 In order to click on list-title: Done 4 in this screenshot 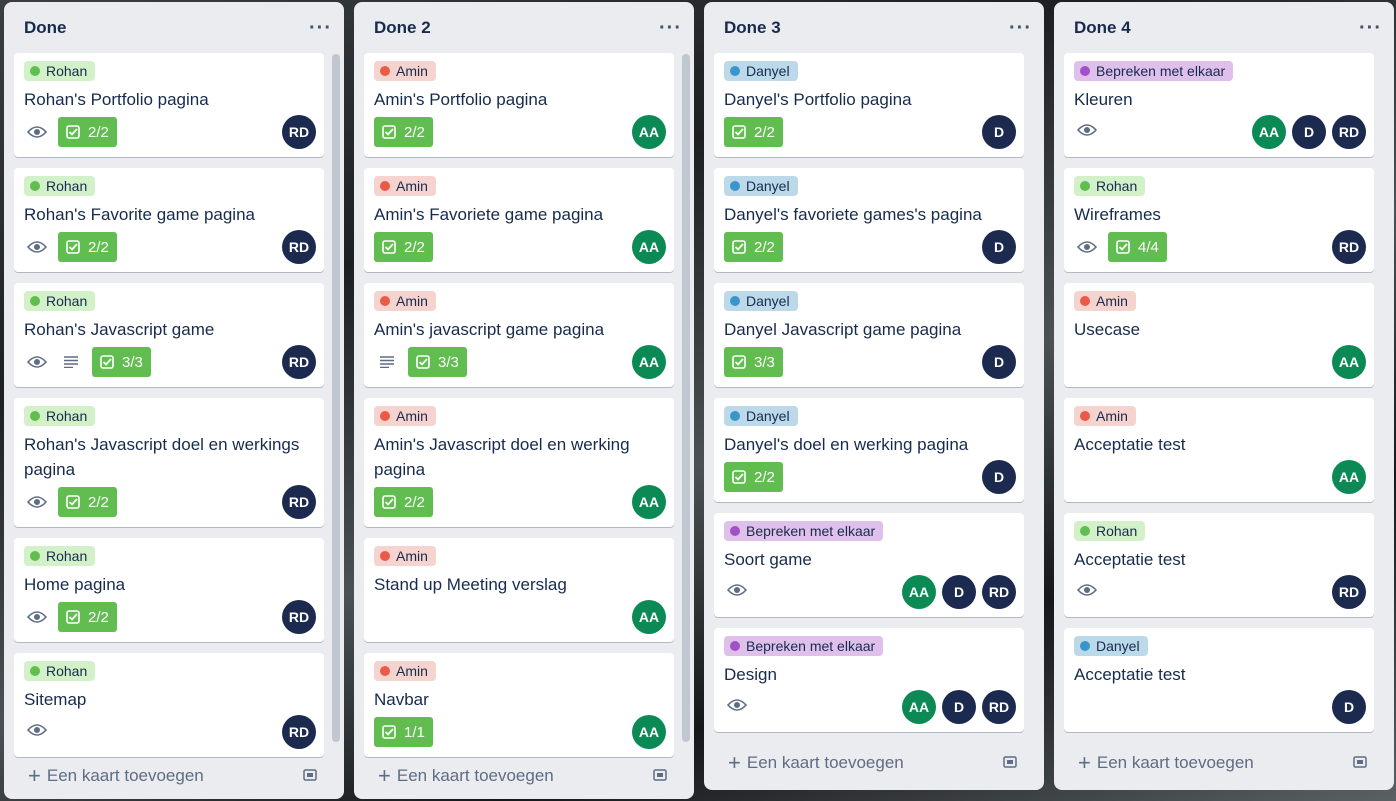, I will do `click(1216, 28)`.